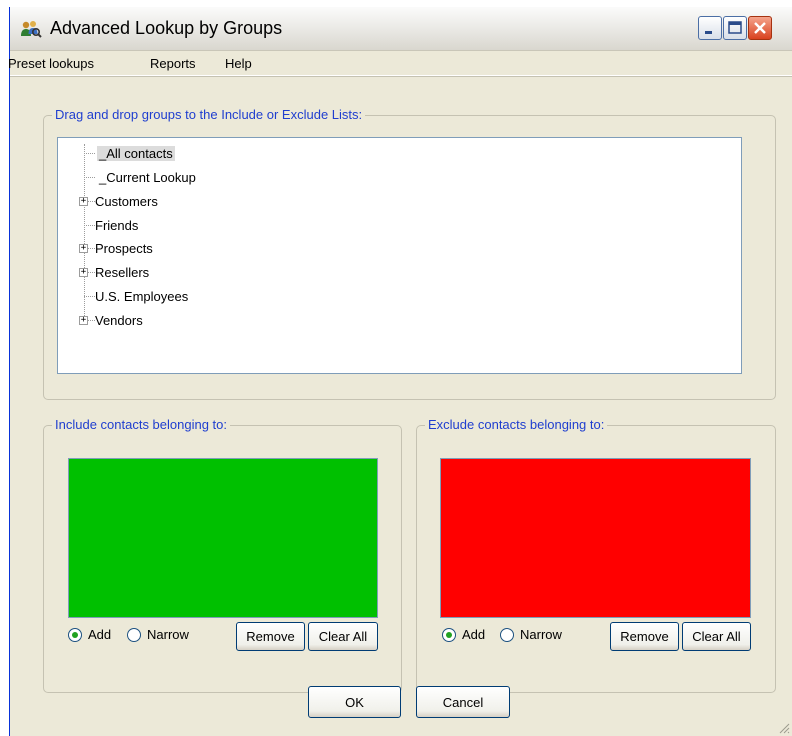 Image resolution: width=792 pixels, height=736 pixels. Describe the element at coordinates (784, 728) in the screenshot. I see `resize-grip-icon` at that location.